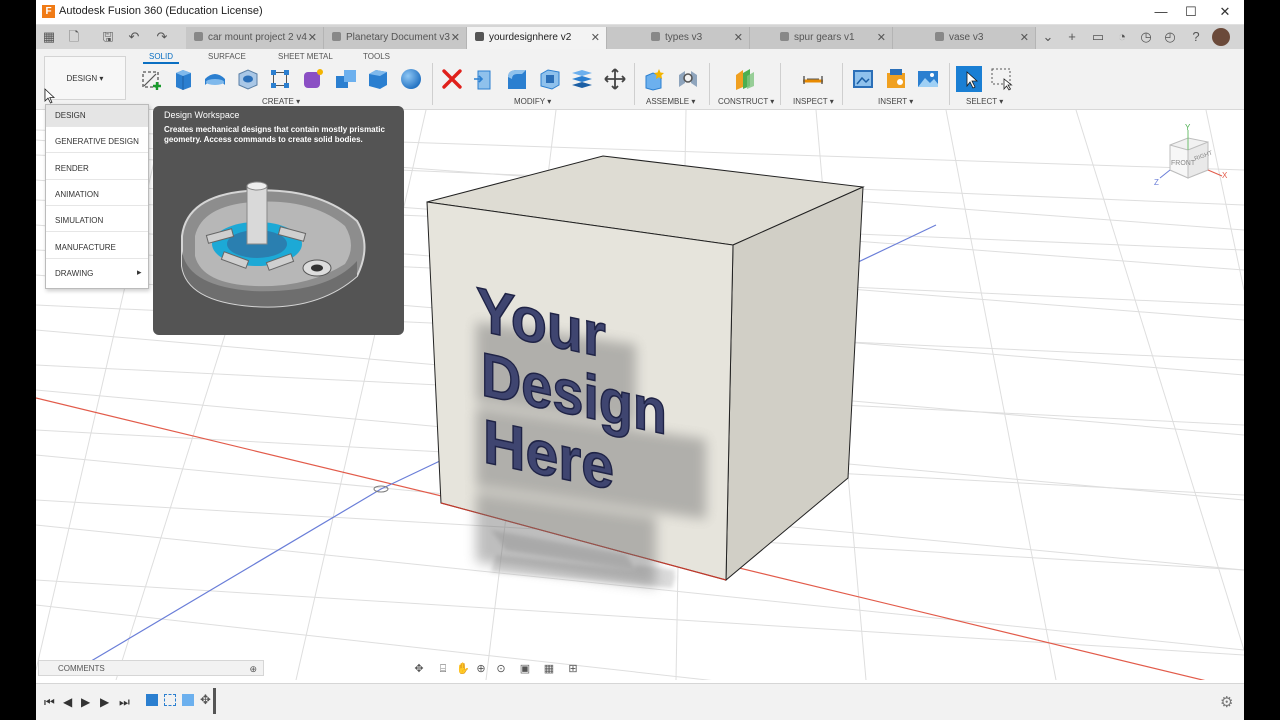  I want to click on menu-item-manufacture: MANUFACTURE, so click(97, 248).